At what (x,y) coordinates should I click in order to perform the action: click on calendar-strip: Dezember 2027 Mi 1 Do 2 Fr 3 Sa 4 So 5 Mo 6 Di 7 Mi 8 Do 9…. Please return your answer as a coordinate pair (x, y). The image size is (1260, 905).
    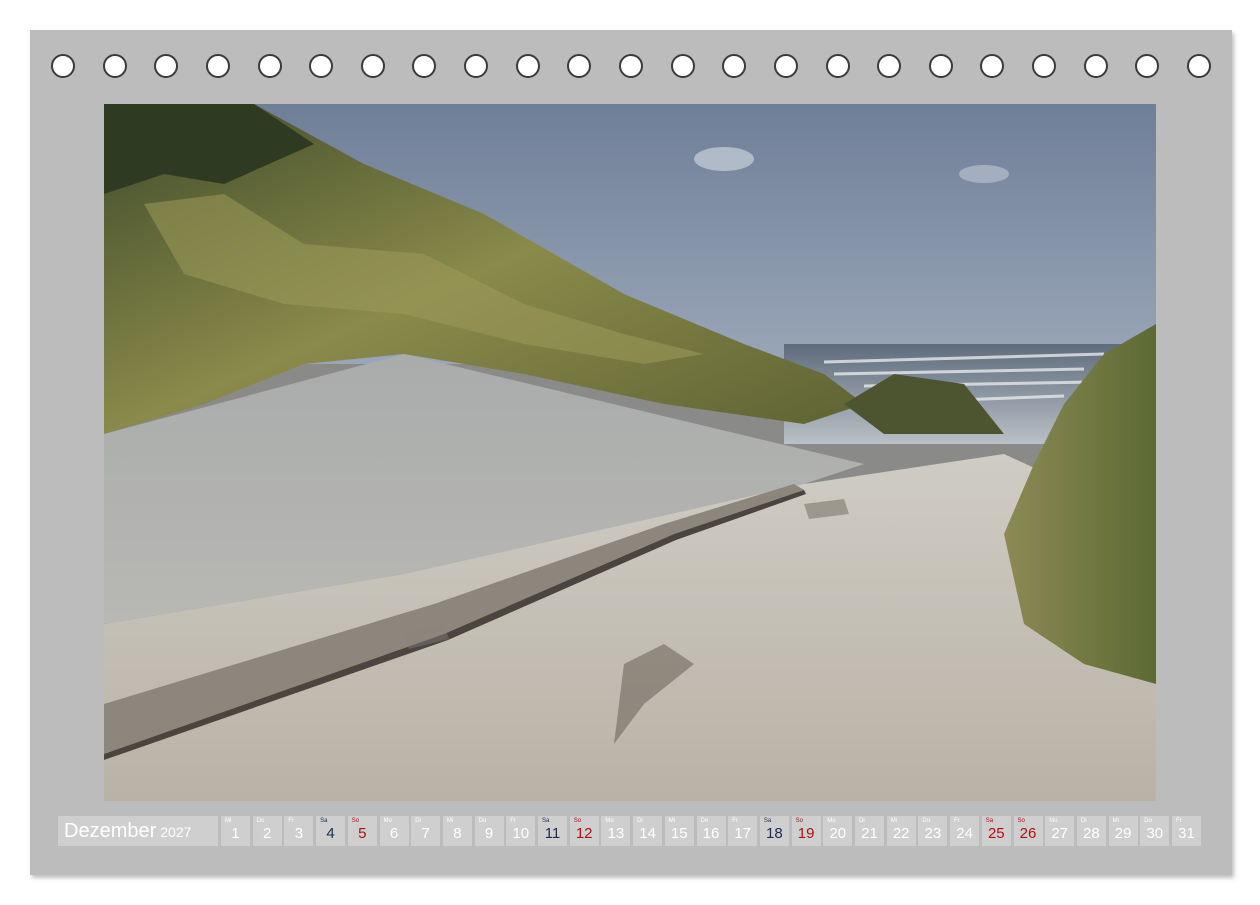
    Looking at the image, I should click on (631, 831).